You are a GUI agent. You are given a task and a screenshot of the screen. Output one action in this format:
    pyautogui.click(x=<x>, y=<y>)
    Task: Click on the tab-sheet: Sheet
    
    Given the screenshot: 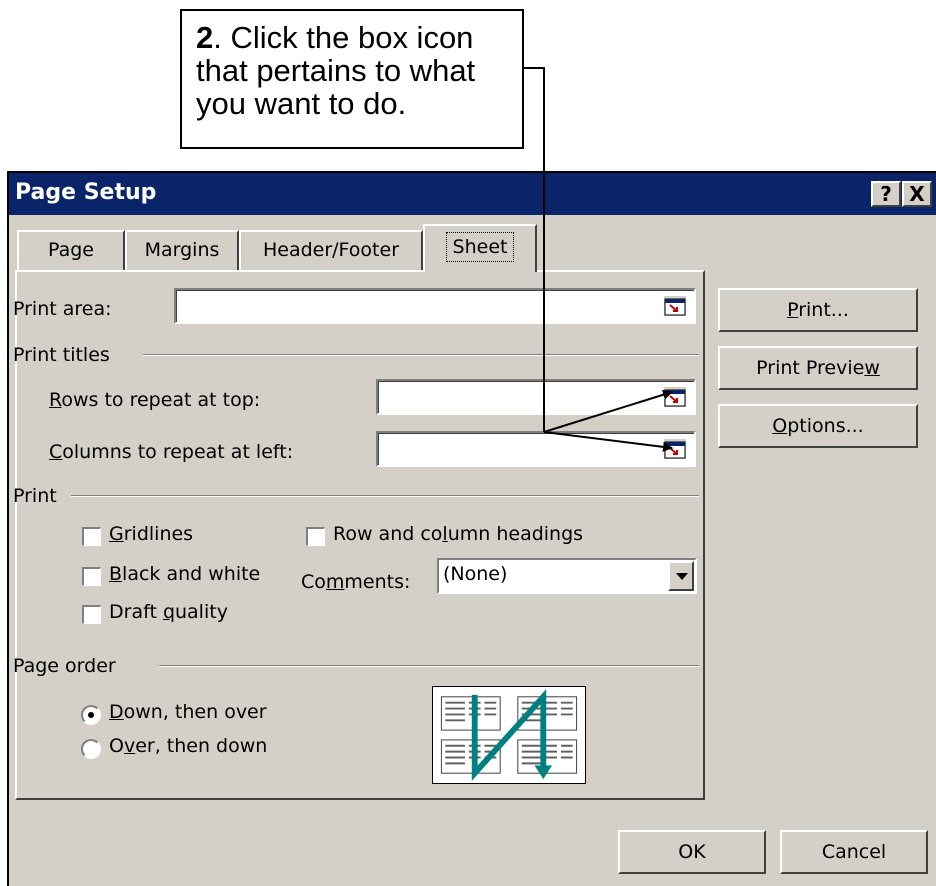 What is the action you would take?
    pyautogui.click(x=480, y=248)
    